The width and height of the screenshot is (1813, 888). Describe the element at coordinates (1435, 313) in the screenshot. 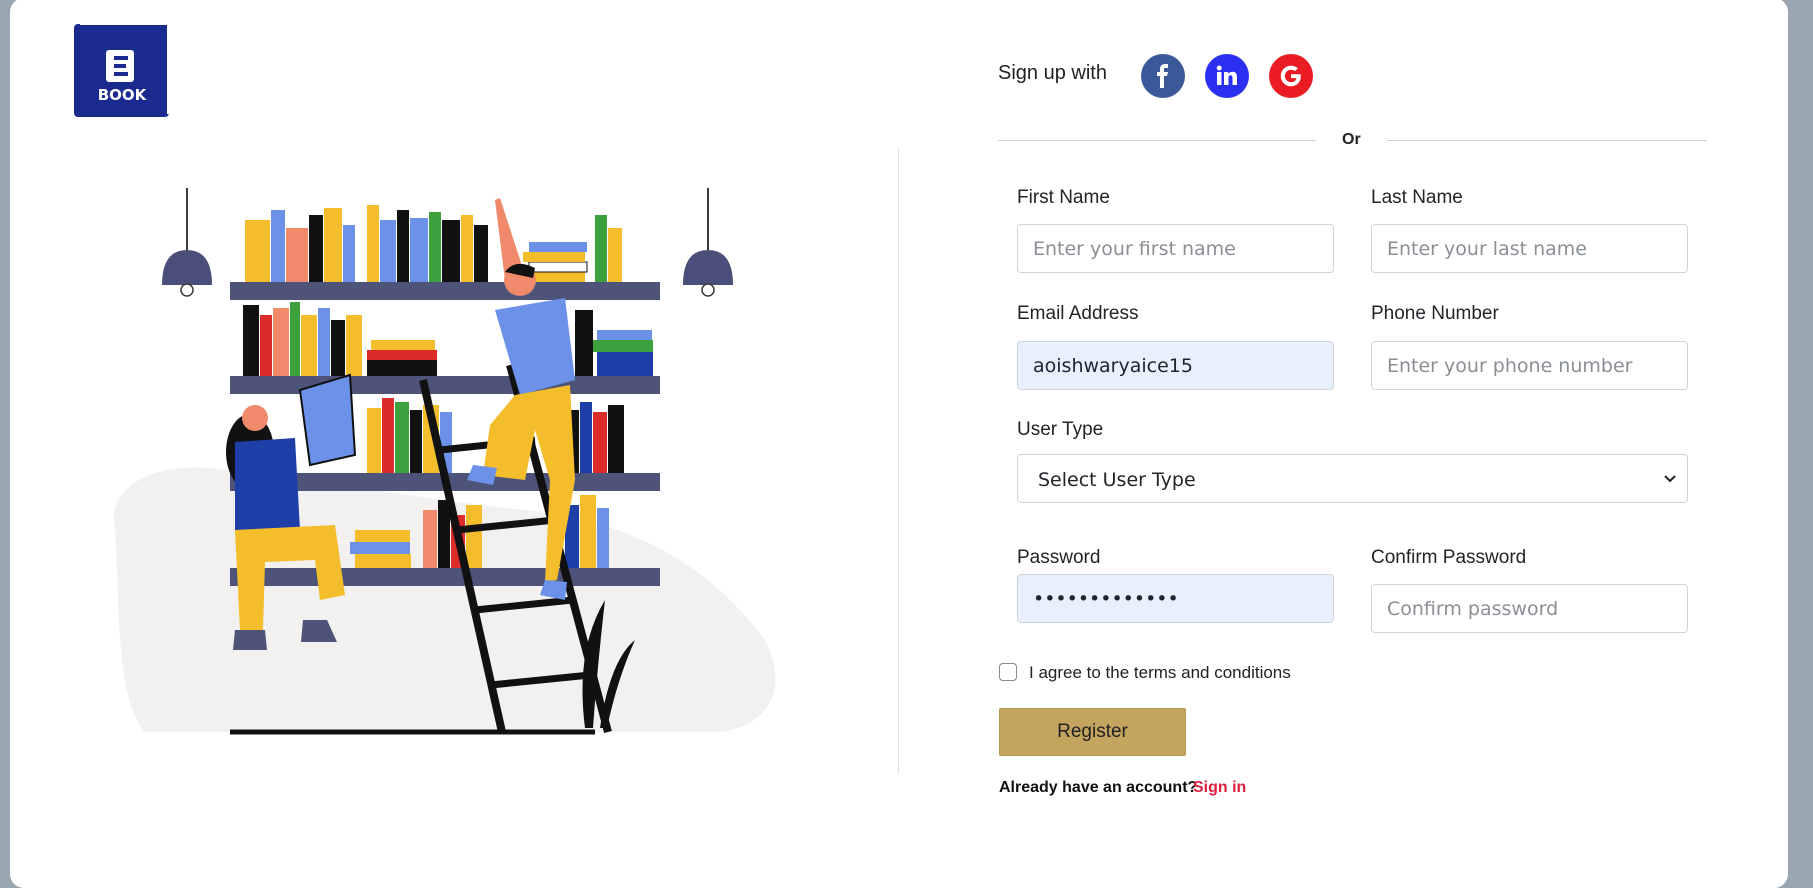

I see `phone-label: Phone Number` at that location.